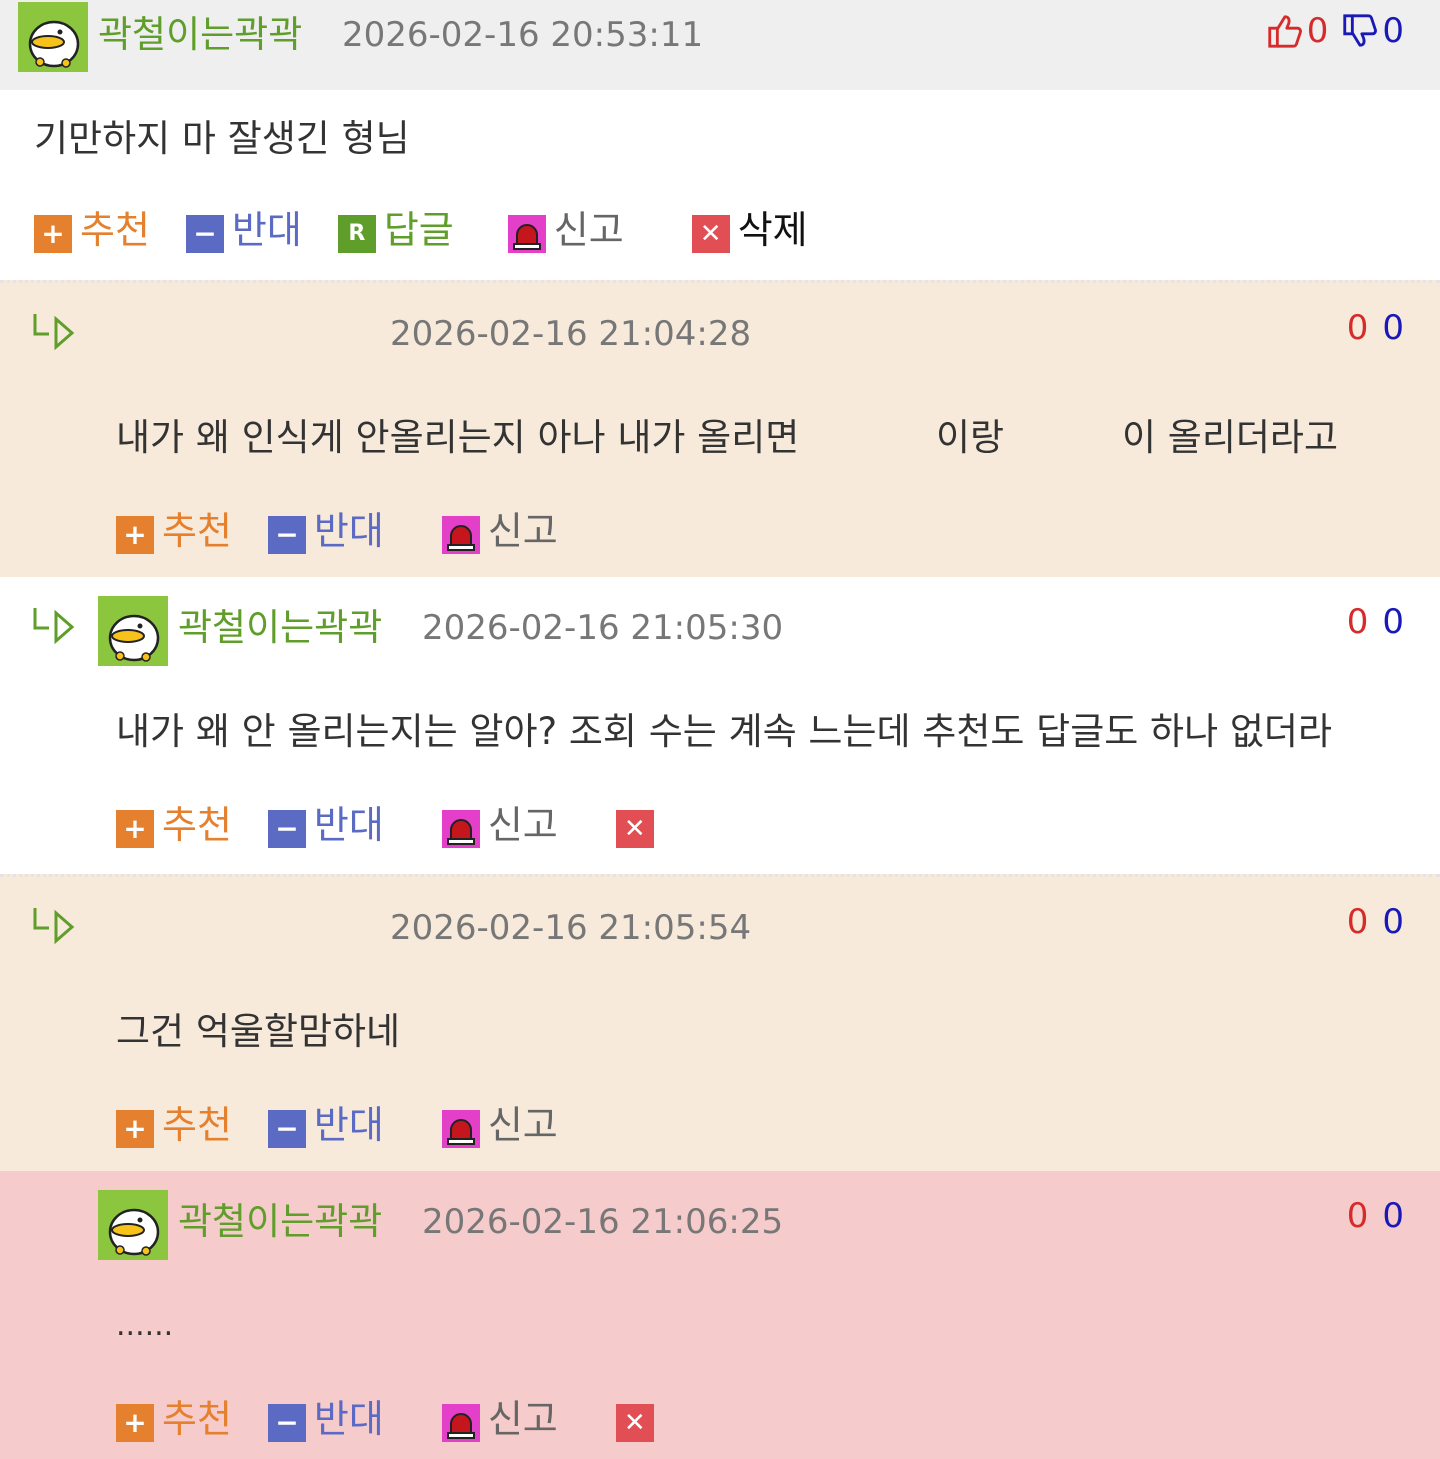 This screenshot has width=1440, height=1459. What do you see at coordinates (458, 437) in the screenshot?
I see `comment-text-part: 내가 왜 인식게 안올리는지 아나 내가 올리면` at bounding box center [458, 437].